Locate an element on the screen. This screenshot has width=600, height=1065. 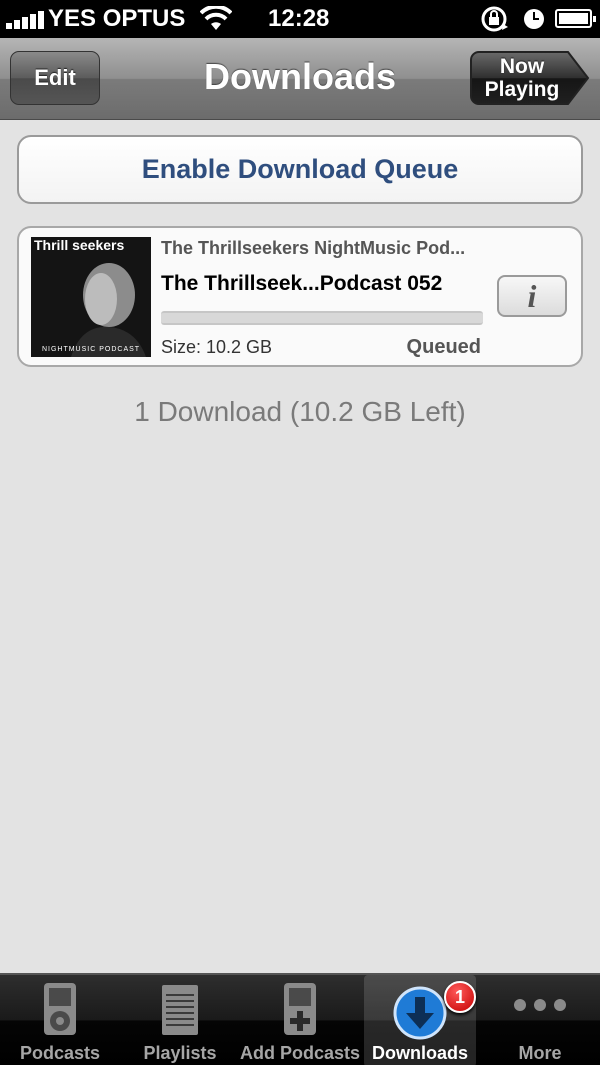
signal-strength-icon is located at coordinates (26, 19).